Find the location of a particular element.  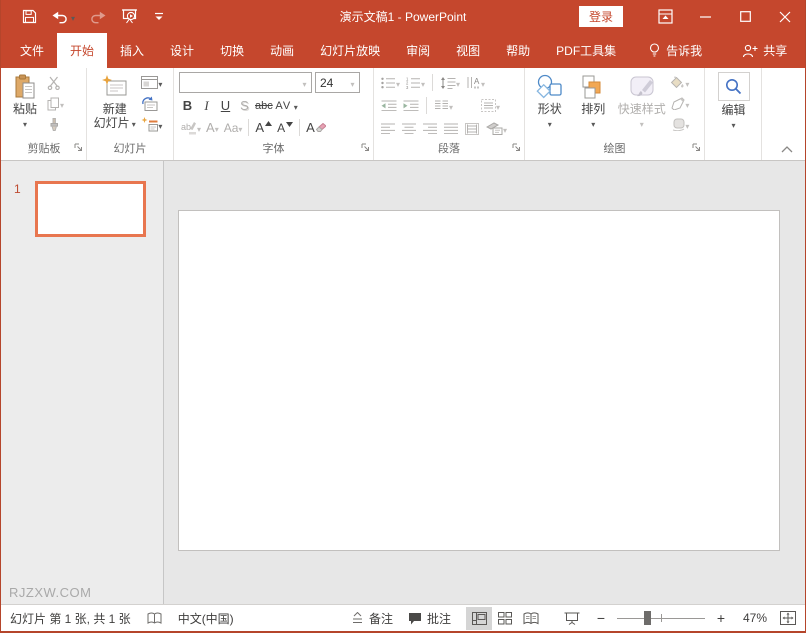

underline-button: U is located at coordinates (225, 106).